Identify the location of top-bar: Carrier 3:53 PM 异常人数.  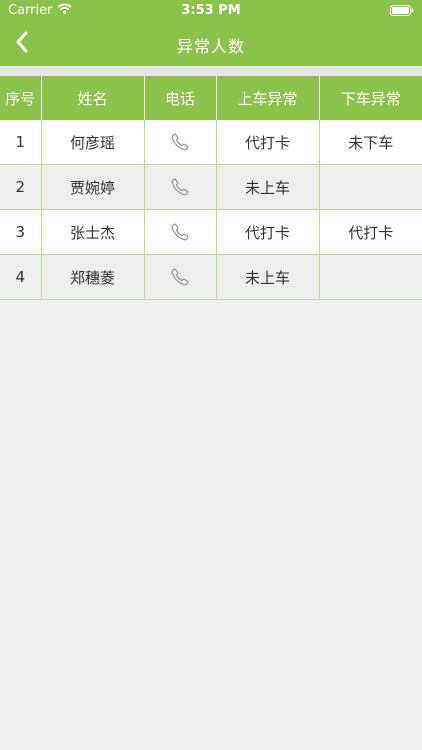
(211, 33).